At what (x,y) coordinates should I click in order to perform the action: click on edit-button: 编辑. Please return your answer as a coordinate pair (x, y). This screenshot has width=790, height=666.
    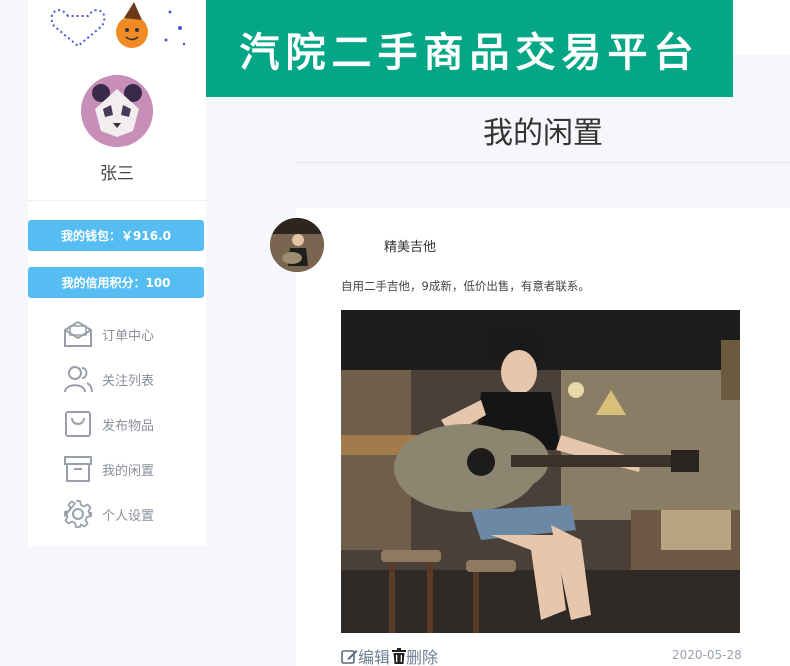
    Looking at the image, I should click on (365, 655).